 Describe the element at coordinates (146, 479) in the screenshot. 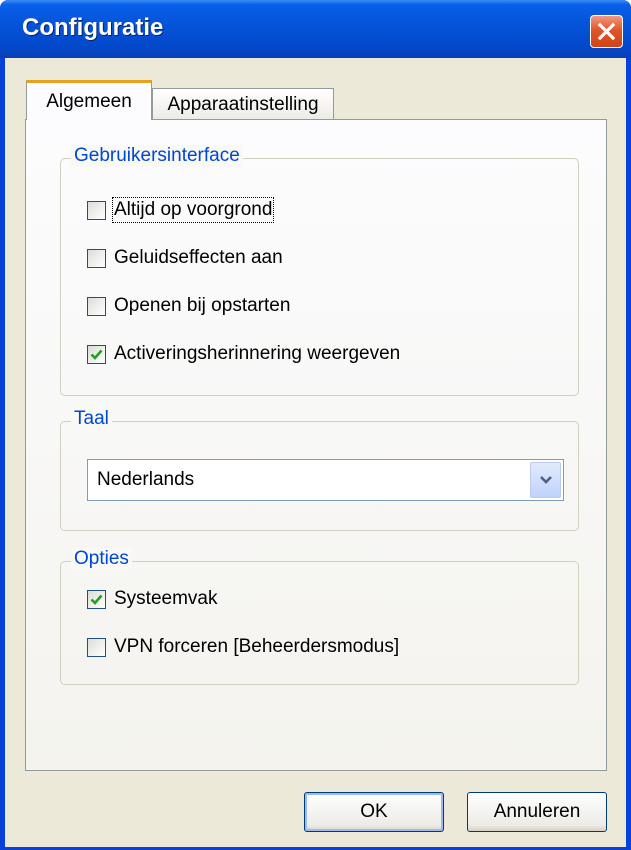

I see `language-select-value: Nederlands` at that location.